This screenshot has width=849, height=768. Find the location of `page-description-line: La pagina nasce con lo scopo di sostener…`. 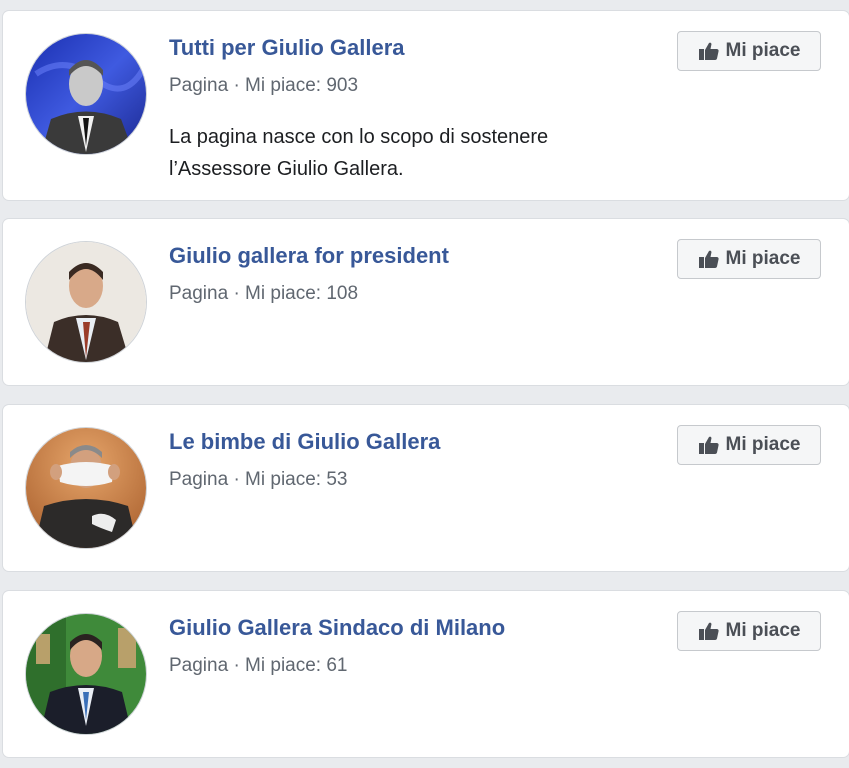

page-description-line: La pagina nasce con lo scopo di sostener… is located at coordinates (359, 137).